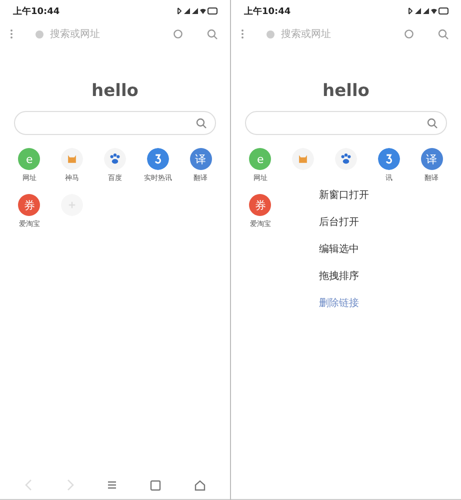  I want to click on home-icon, so click(200, 485).